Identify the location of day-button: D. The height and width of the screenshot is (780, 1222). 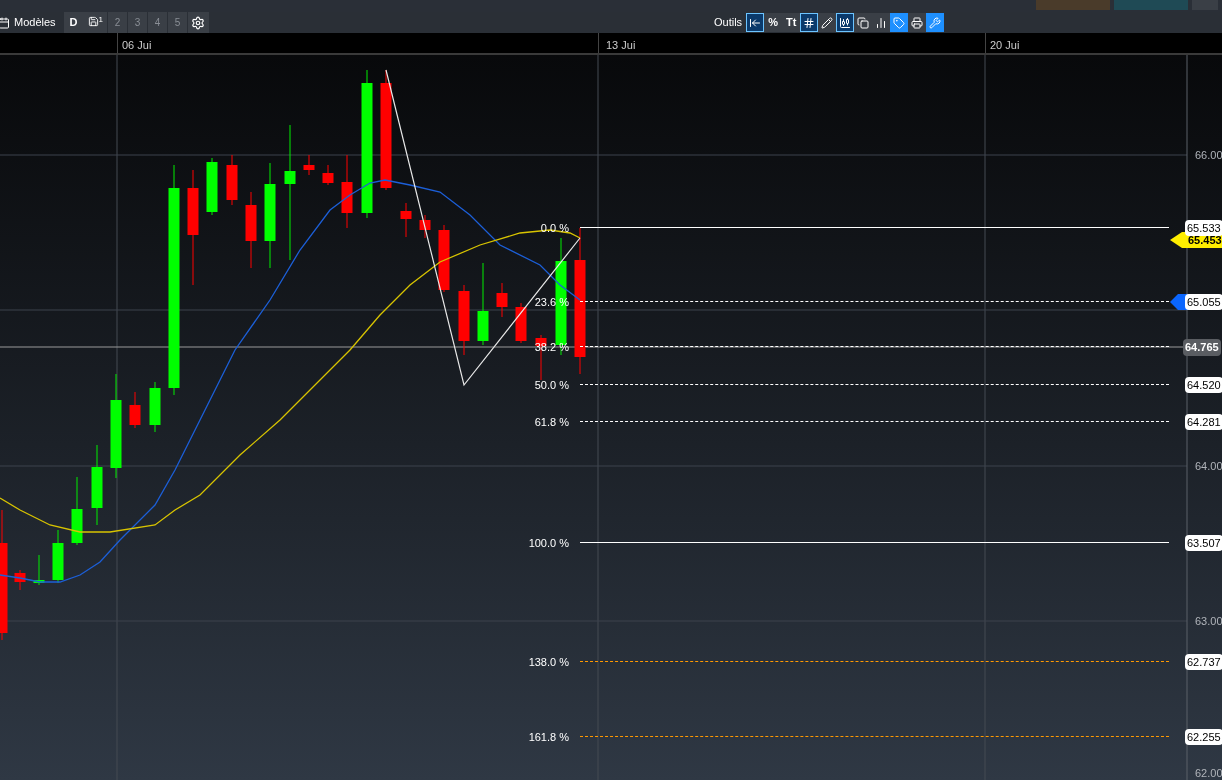
(73, 22).